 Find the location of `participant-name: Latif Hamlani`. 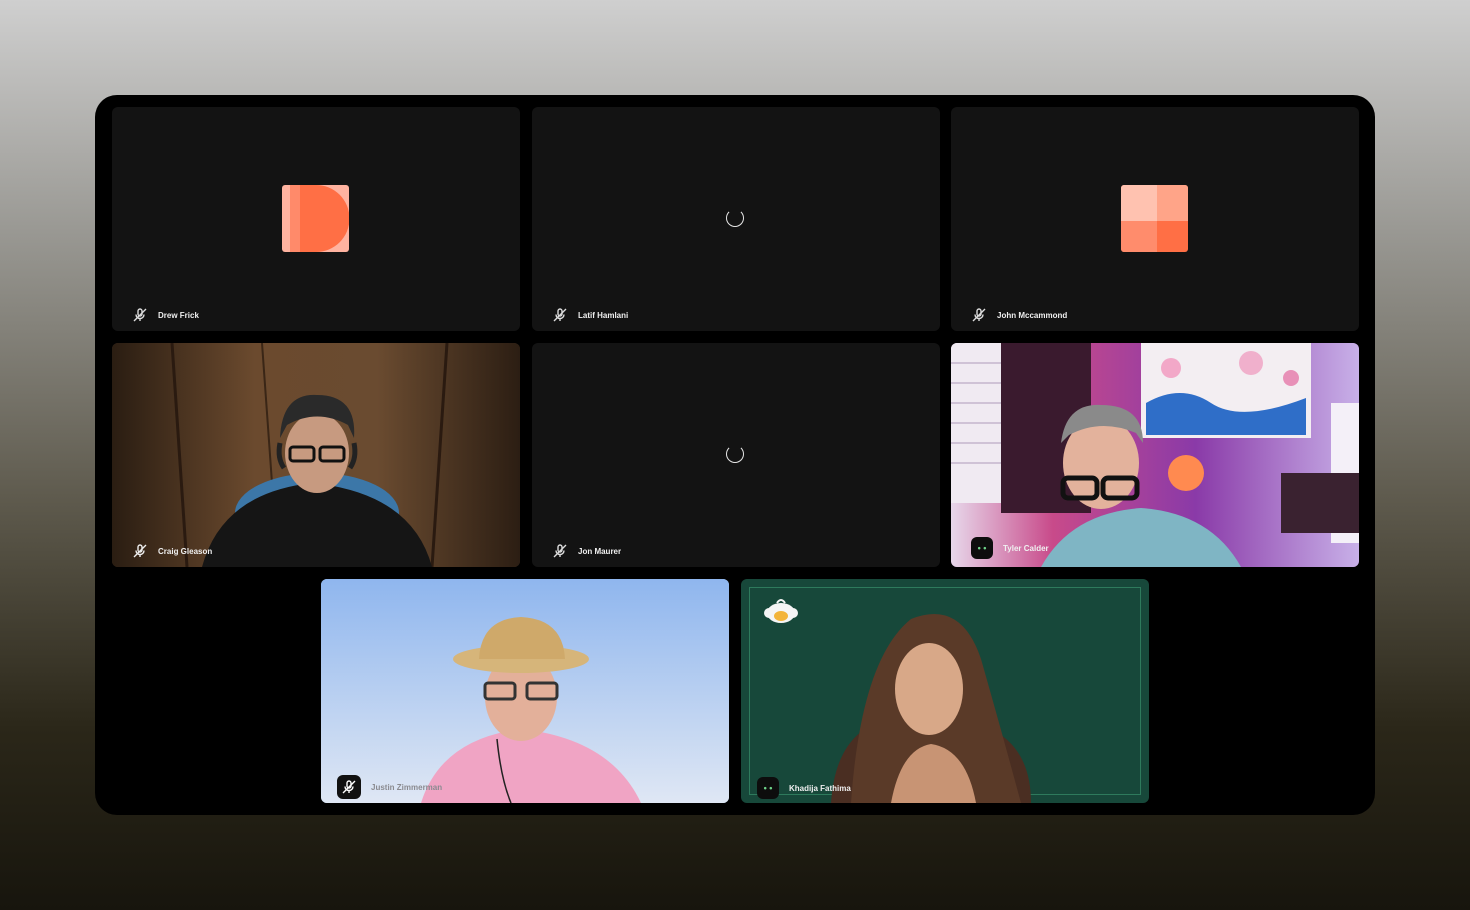

participant-name: Latif Hamlani is located at coordinates (603, 315).